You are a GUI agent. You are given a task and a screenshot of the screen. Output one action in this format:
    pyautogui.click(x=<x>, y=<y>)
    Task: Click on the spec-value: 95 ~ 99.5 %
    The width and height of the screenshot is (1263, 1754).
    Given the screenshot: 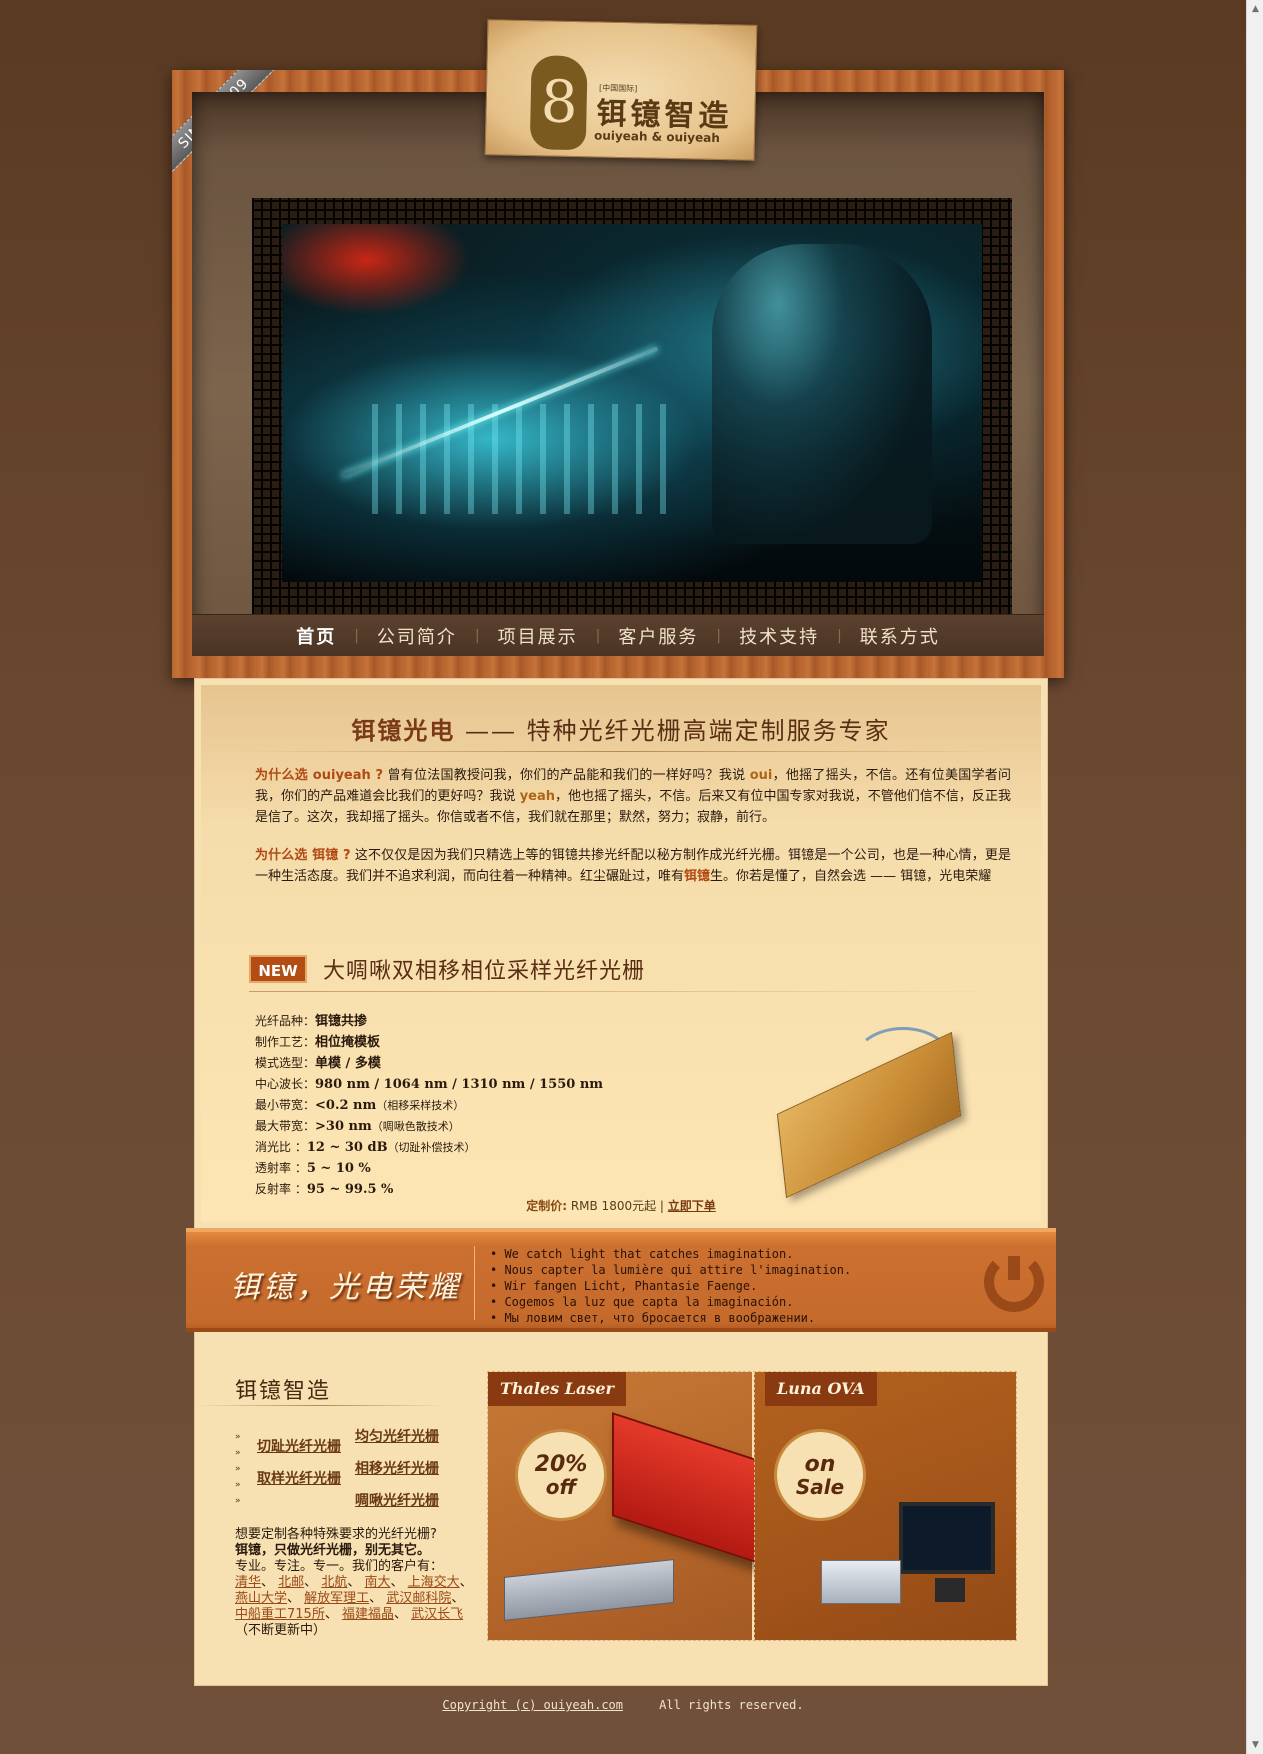 What is the action you would take?
    pyautogui.click(x=350, y=1189)
    